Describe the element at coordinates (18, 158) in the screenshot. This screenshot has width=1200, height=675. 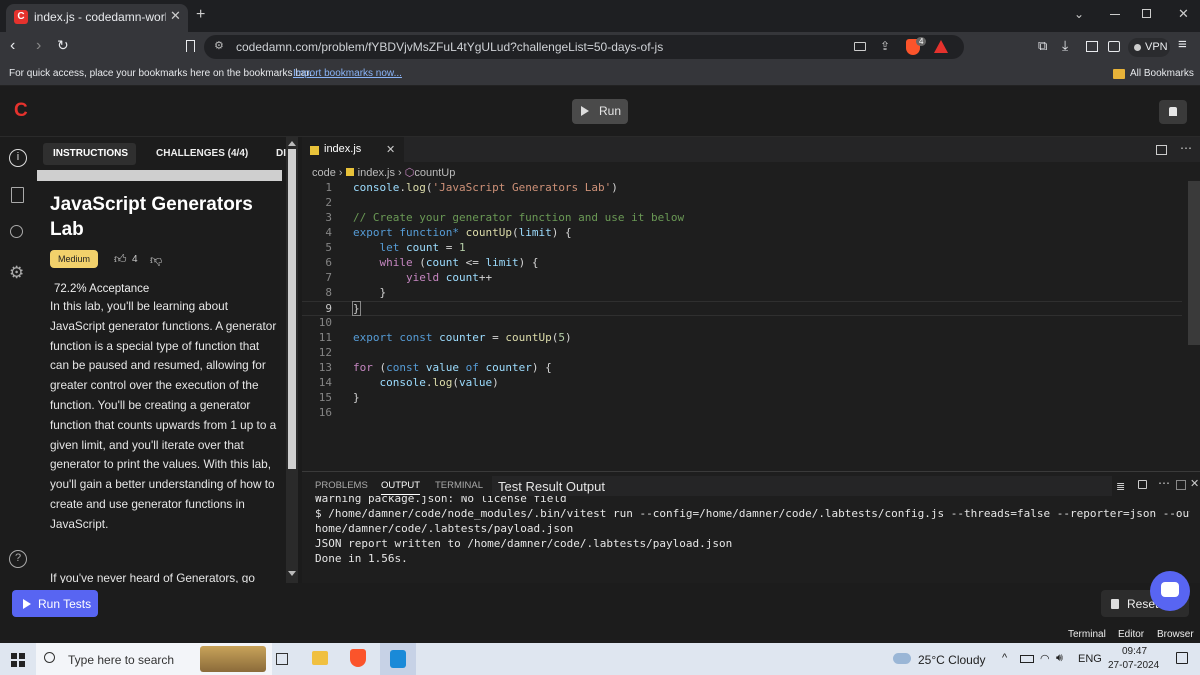
I see `info-icon: i` at that location.